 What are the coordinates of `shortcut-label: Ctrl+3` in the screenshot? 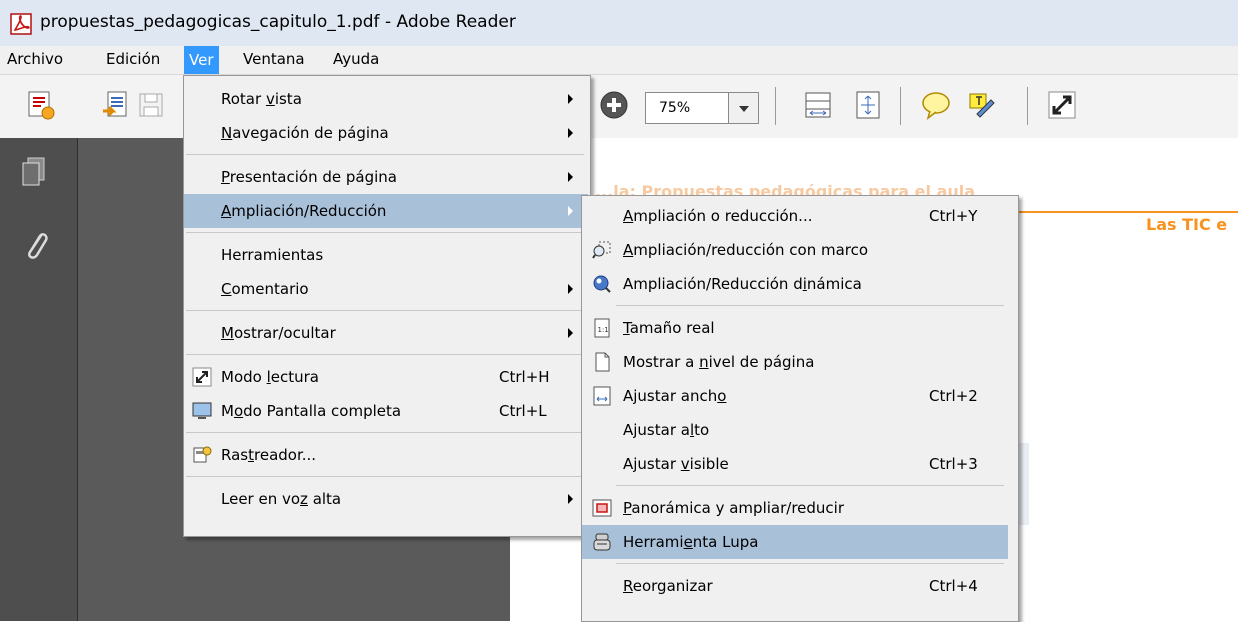 It's located at (953, 464).